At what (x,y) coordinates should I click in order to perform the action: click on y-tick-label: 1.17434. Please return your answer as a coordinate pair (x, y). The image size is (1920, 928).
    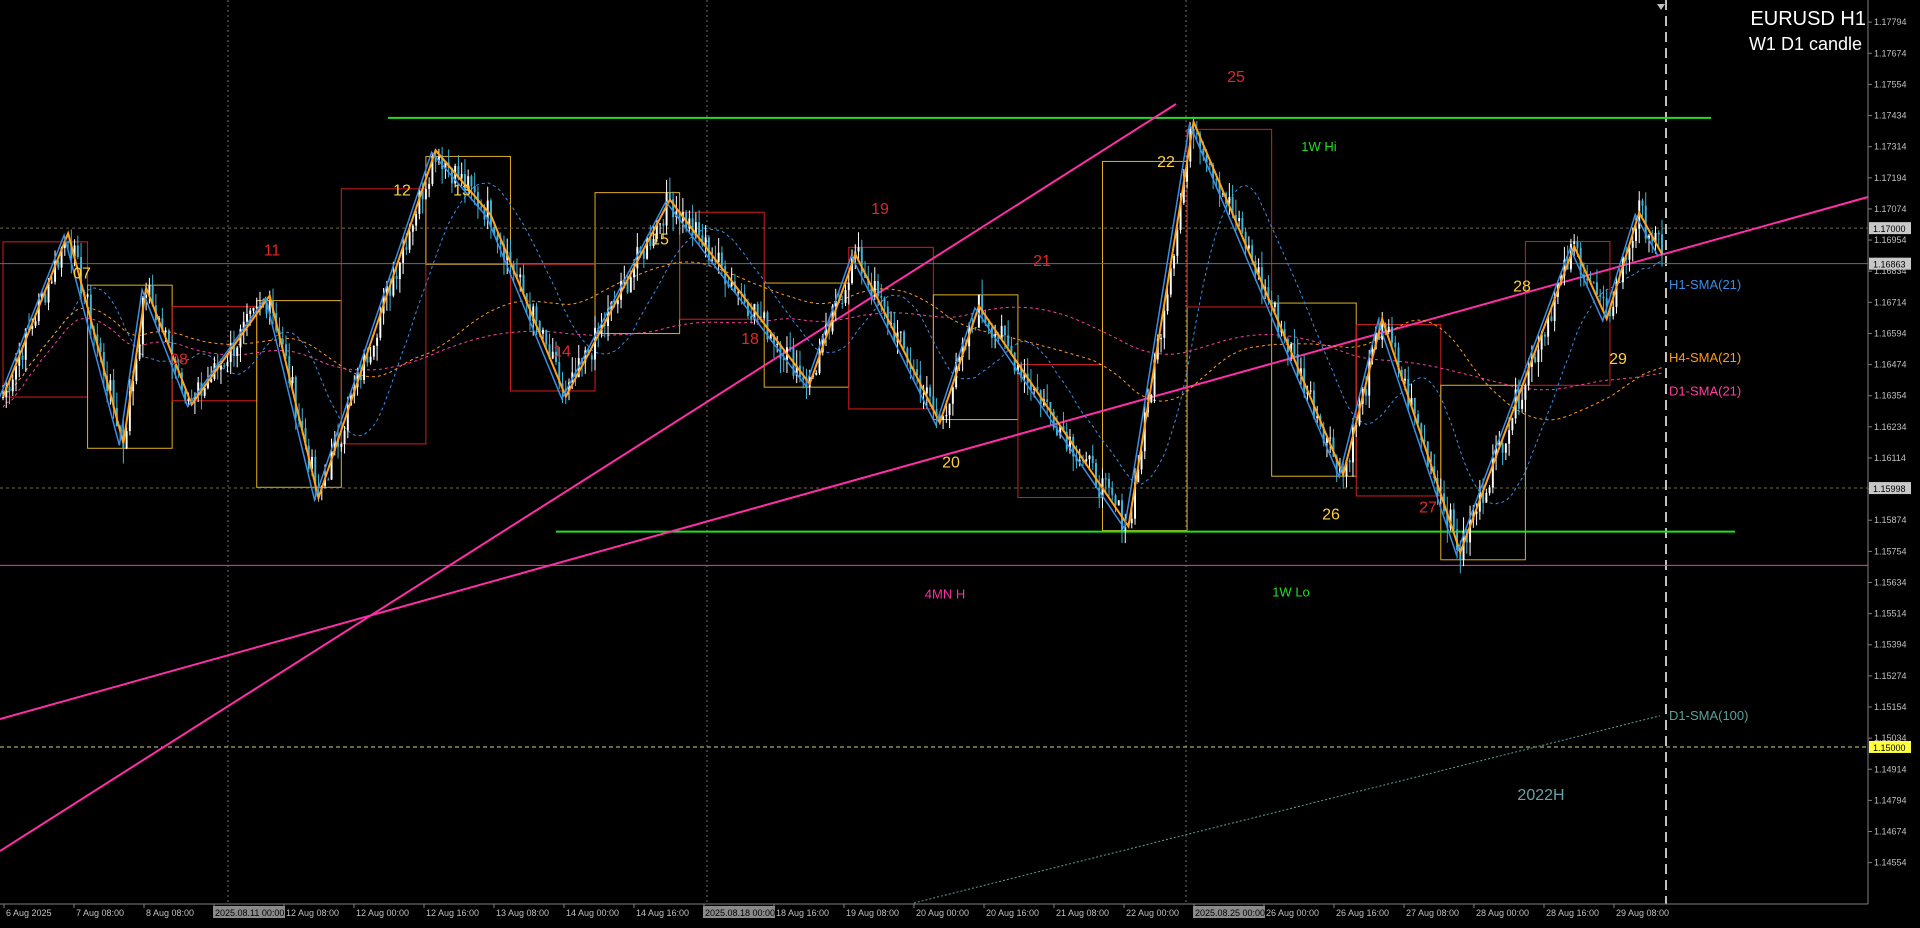
    Looking at the image, I should click on (1890, 116).